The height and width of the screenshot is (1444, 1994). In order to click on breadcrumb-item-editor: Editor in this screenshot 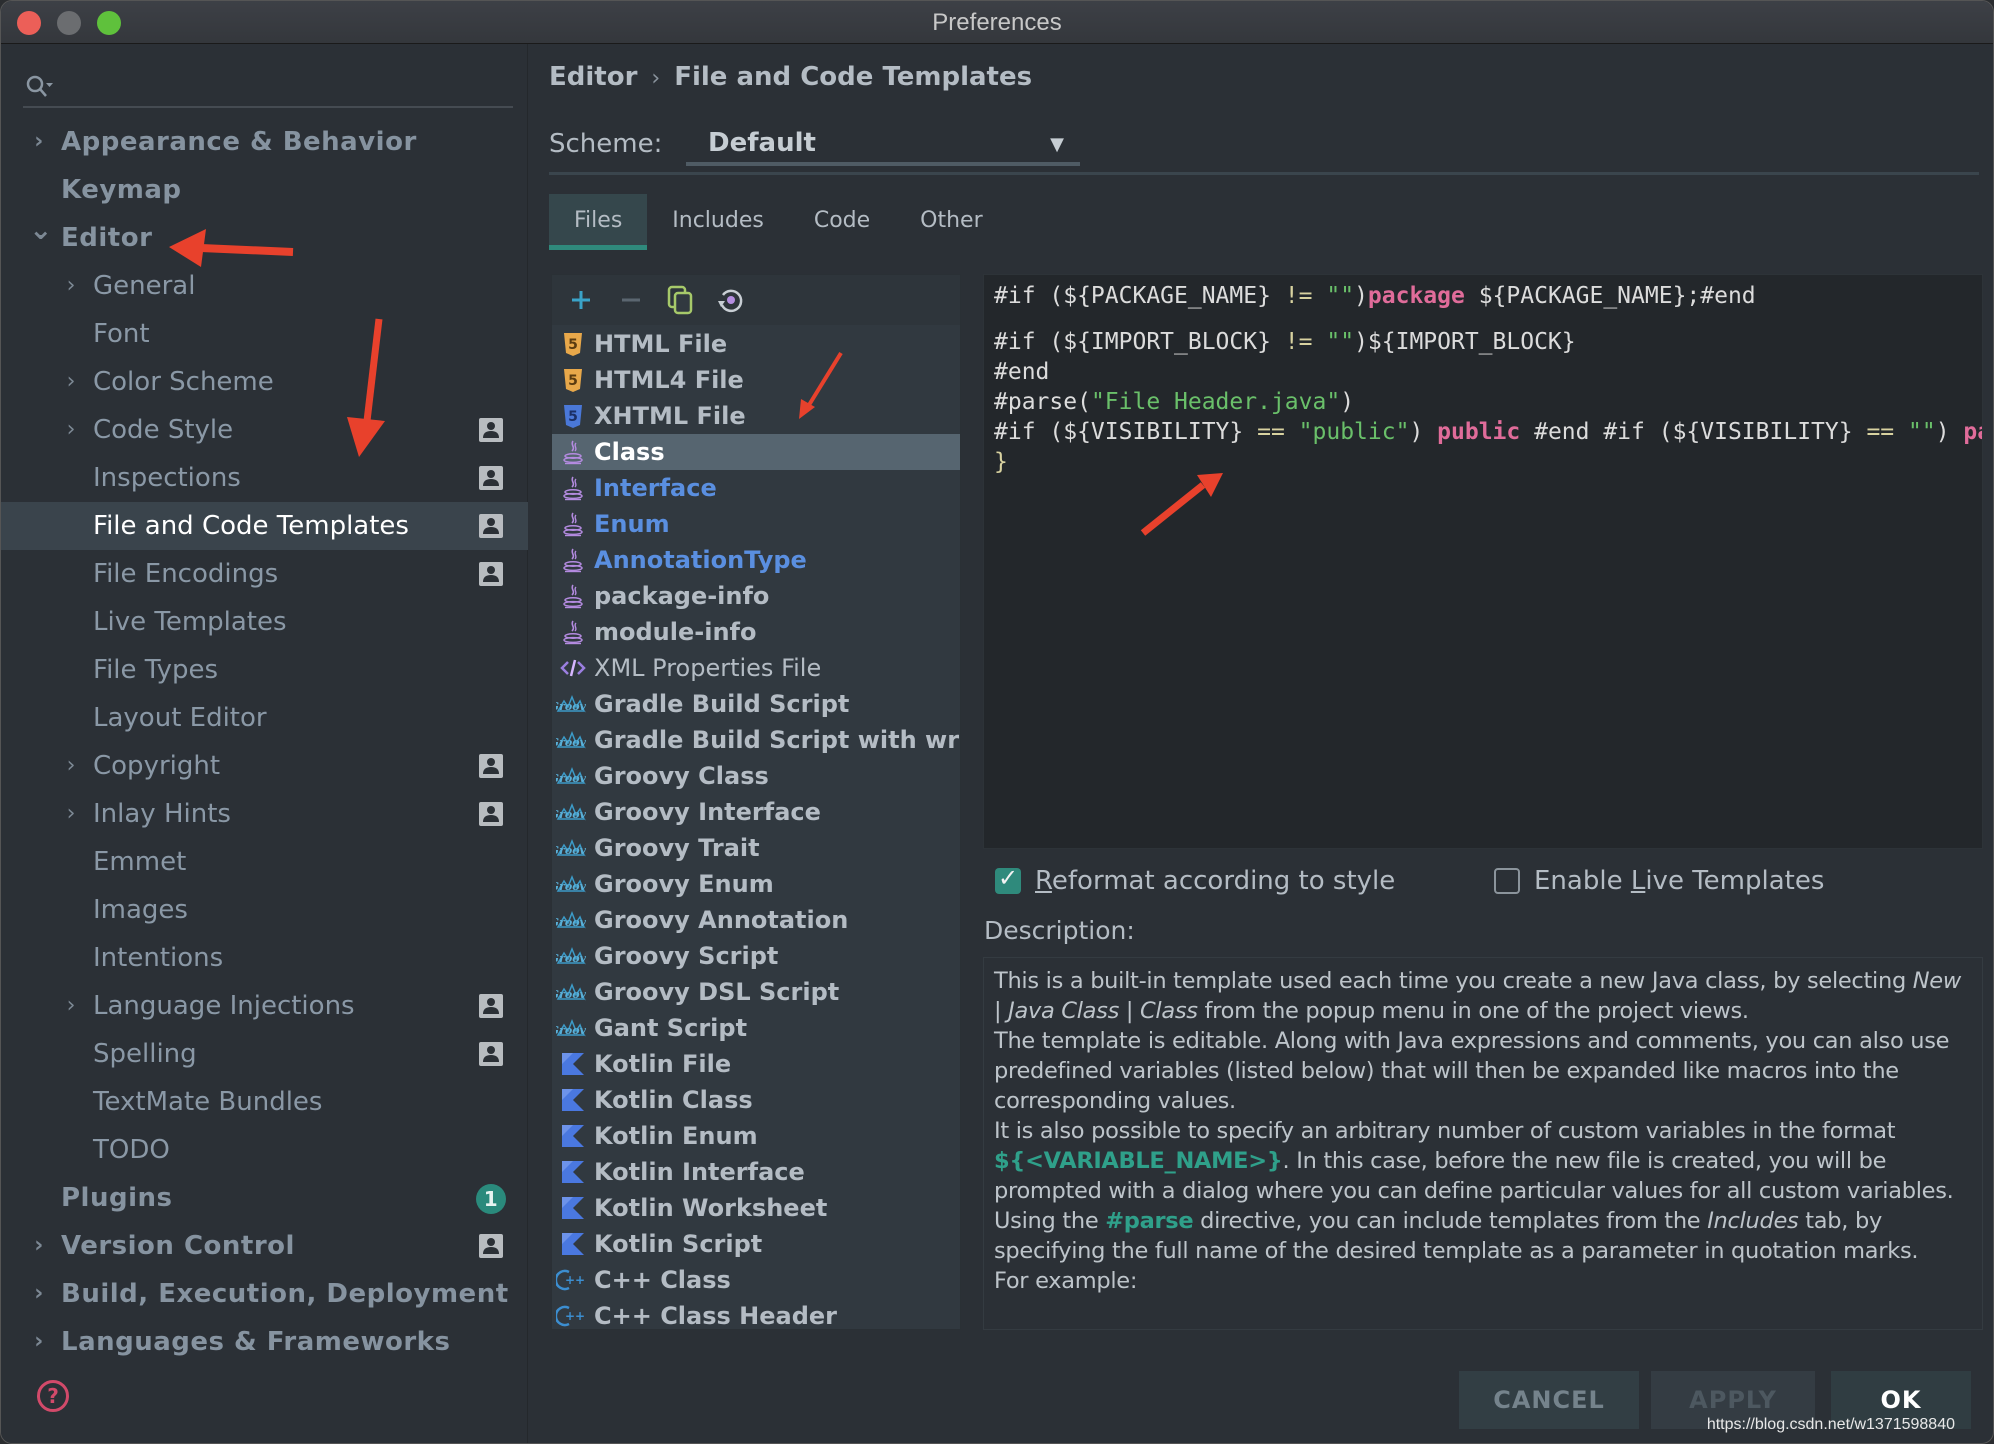, I will do `click(593, 77)`.